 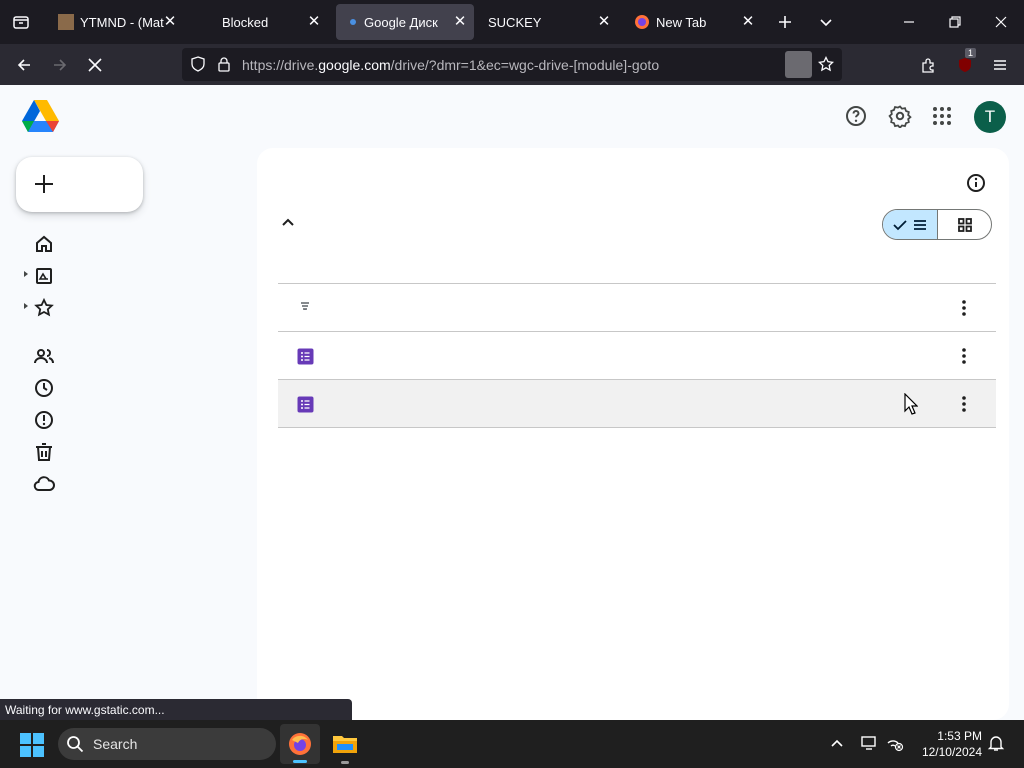 What do you see at coordinates (245, 22) in the screenshot?
I see `tab-title: Blocked` at bounding box center [245, 22].